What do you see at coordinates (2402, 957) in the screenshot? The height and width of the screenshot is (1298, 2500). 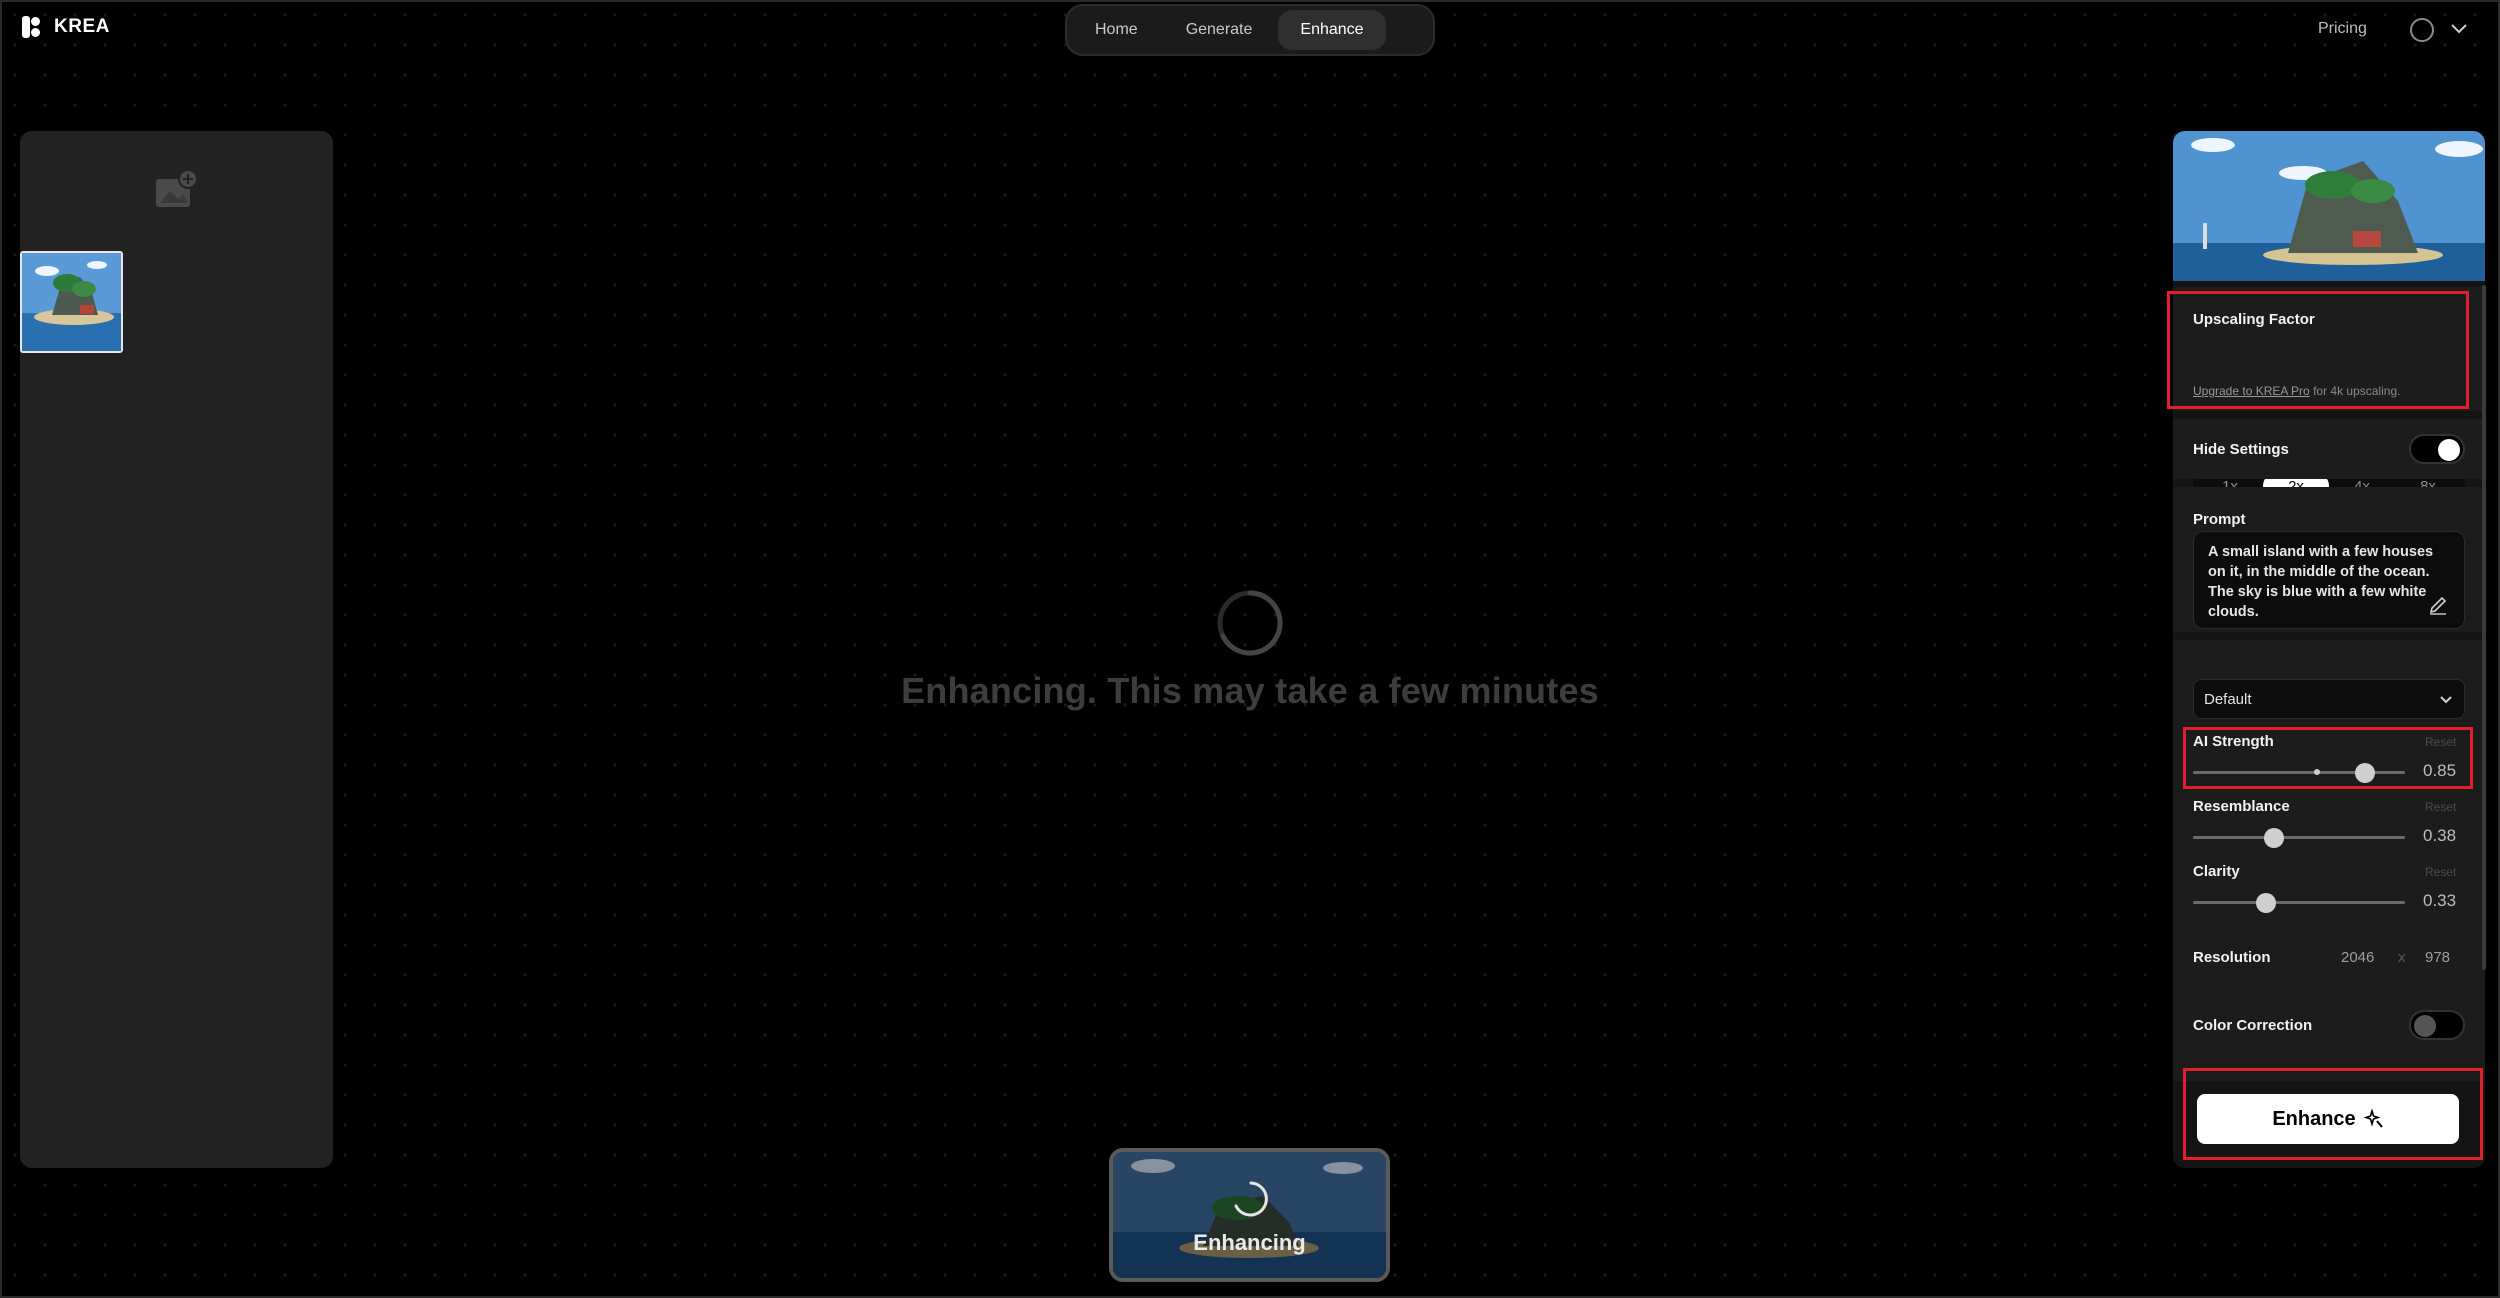 I see `resolution-separator: x` at bounding box center [2402, 957].